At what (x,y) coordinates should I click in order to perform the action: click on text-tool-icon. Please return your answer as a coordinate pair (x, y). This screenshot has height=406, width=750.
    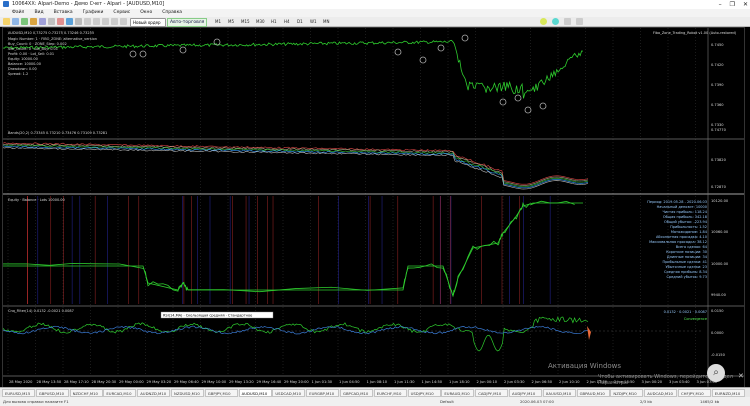
    Looking at the image, I should click on (123, 21).